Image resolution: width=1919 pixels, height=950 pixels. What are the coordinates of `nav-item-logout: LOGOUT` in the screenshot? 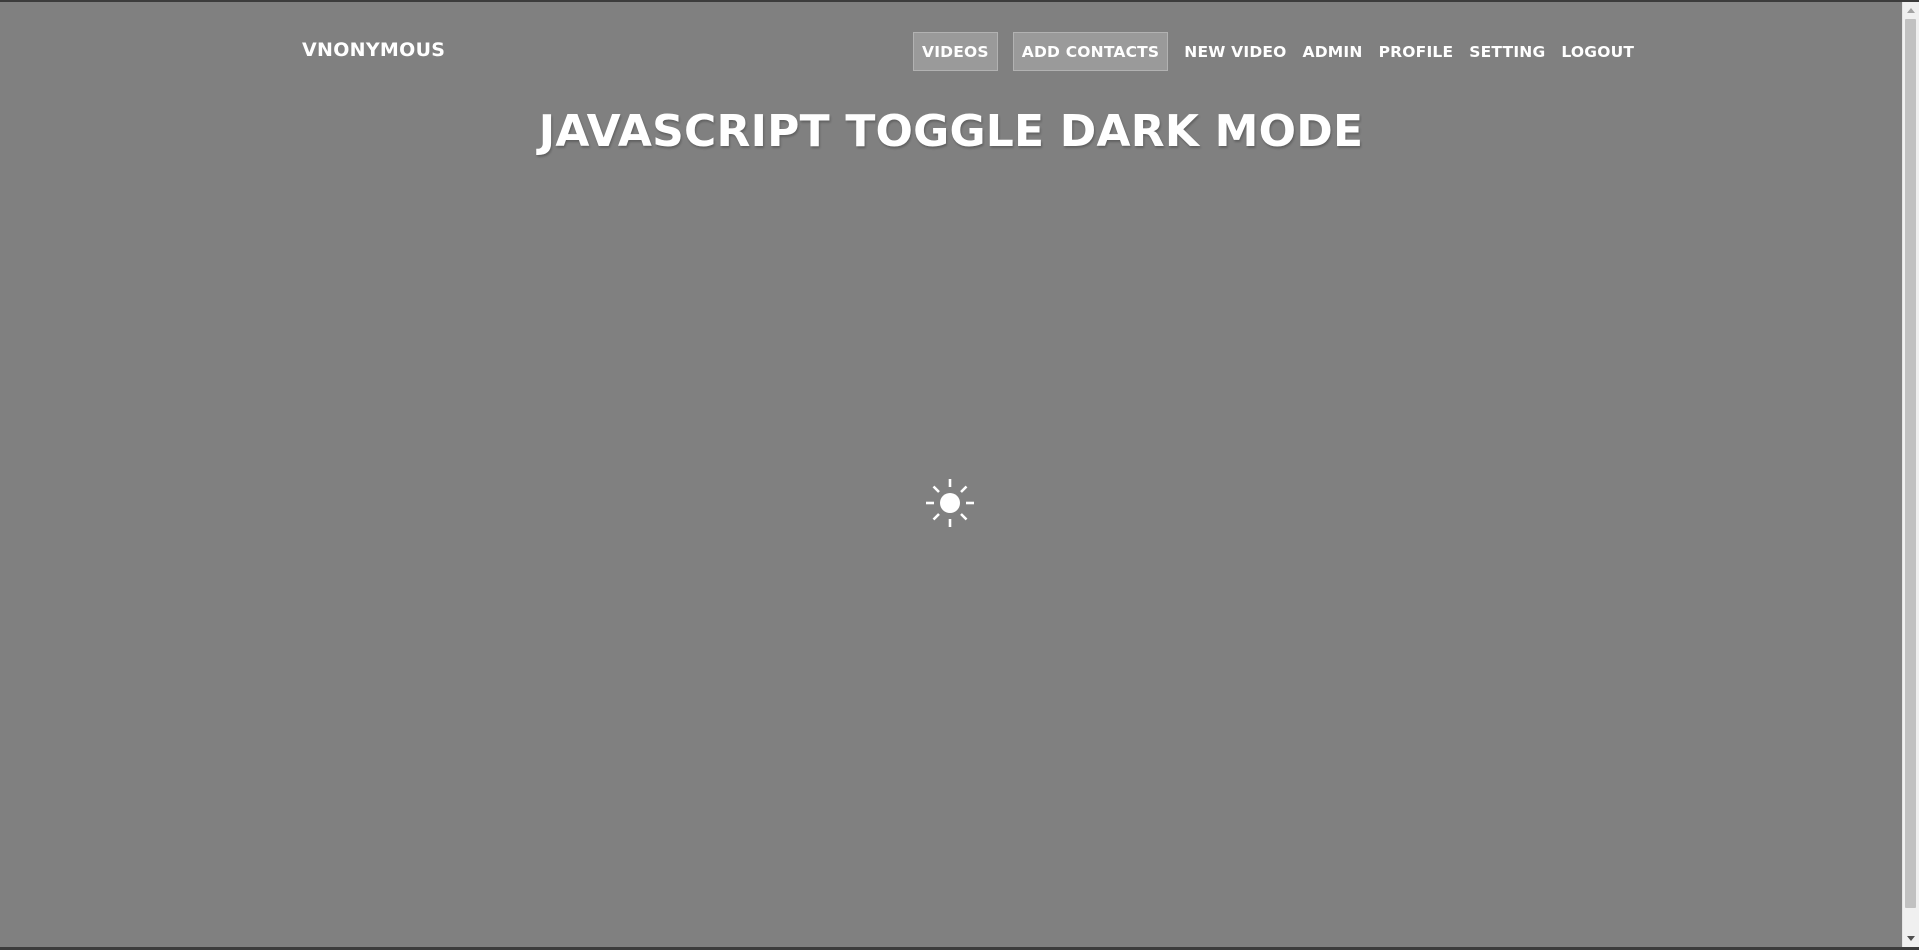 It's located at (1597, 52).